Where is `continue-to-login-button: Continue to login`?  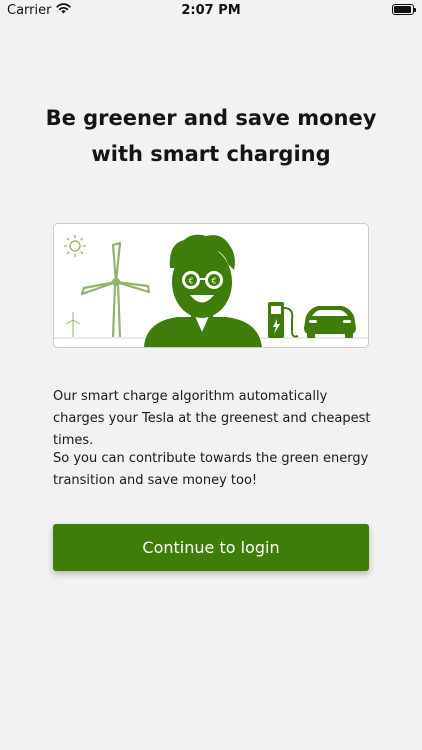
continue-to-login-button: Continue to login is located at coordinates (211, 547).